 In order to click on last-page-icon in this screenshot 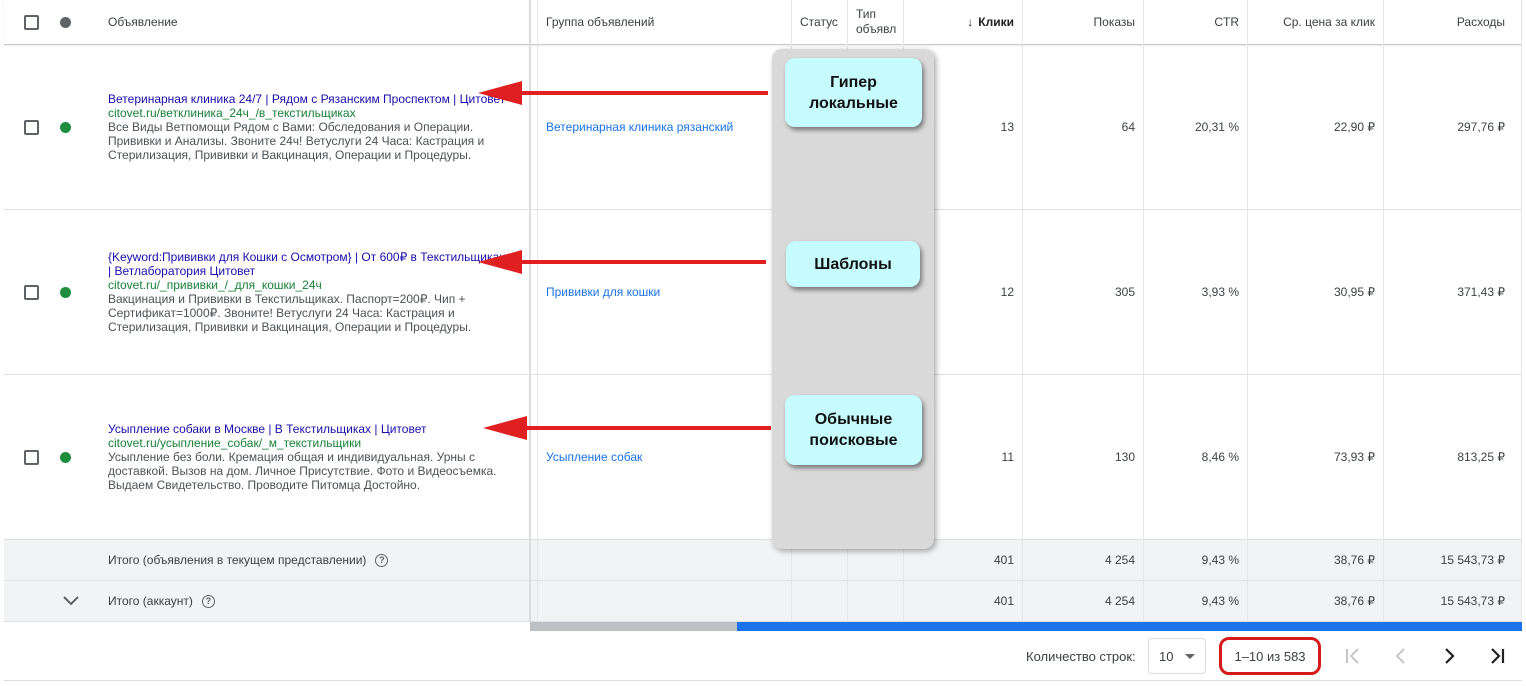, I will do `click(1498, 656)`.